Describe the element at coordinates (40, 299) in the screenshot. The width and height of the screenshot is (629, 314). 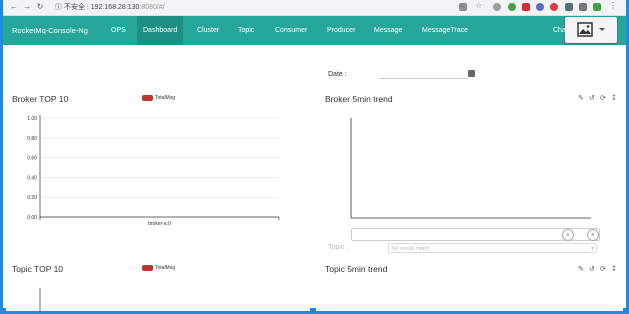
I see `topic-top-chart` at that location.